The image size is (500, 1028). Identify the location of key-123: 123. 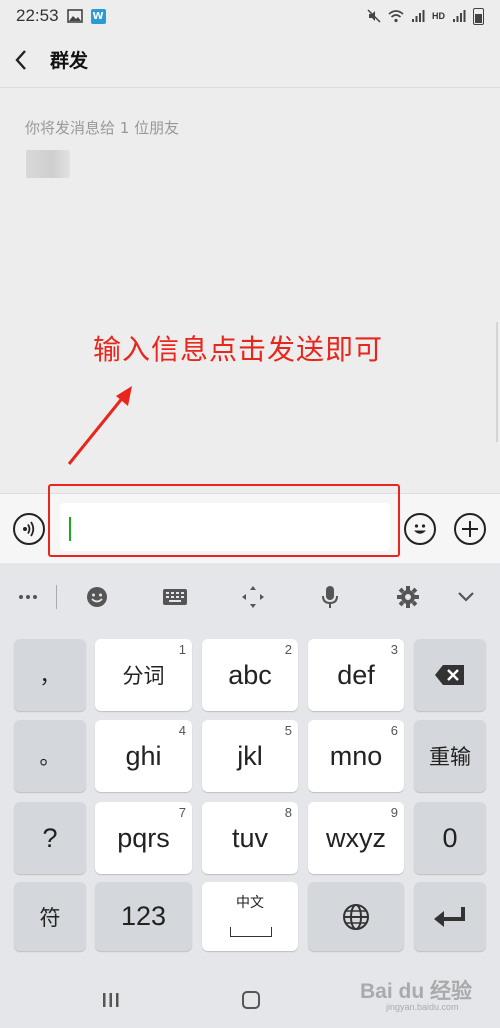
(143, 916).